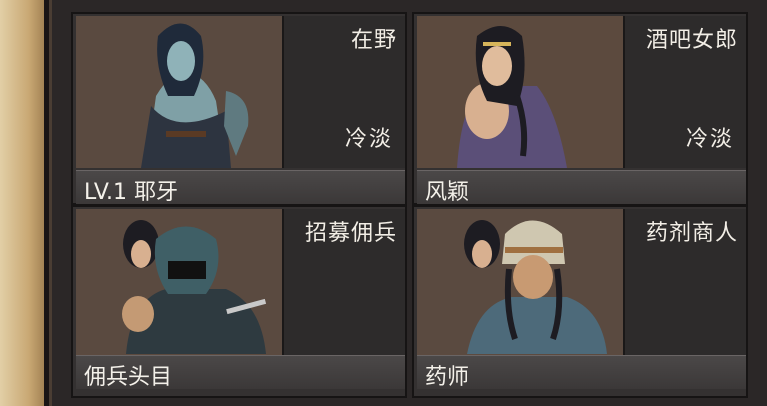 The height and width of the screenshot is (406, 767). I want to click on npc-name: 风颖, so click(447, 192).